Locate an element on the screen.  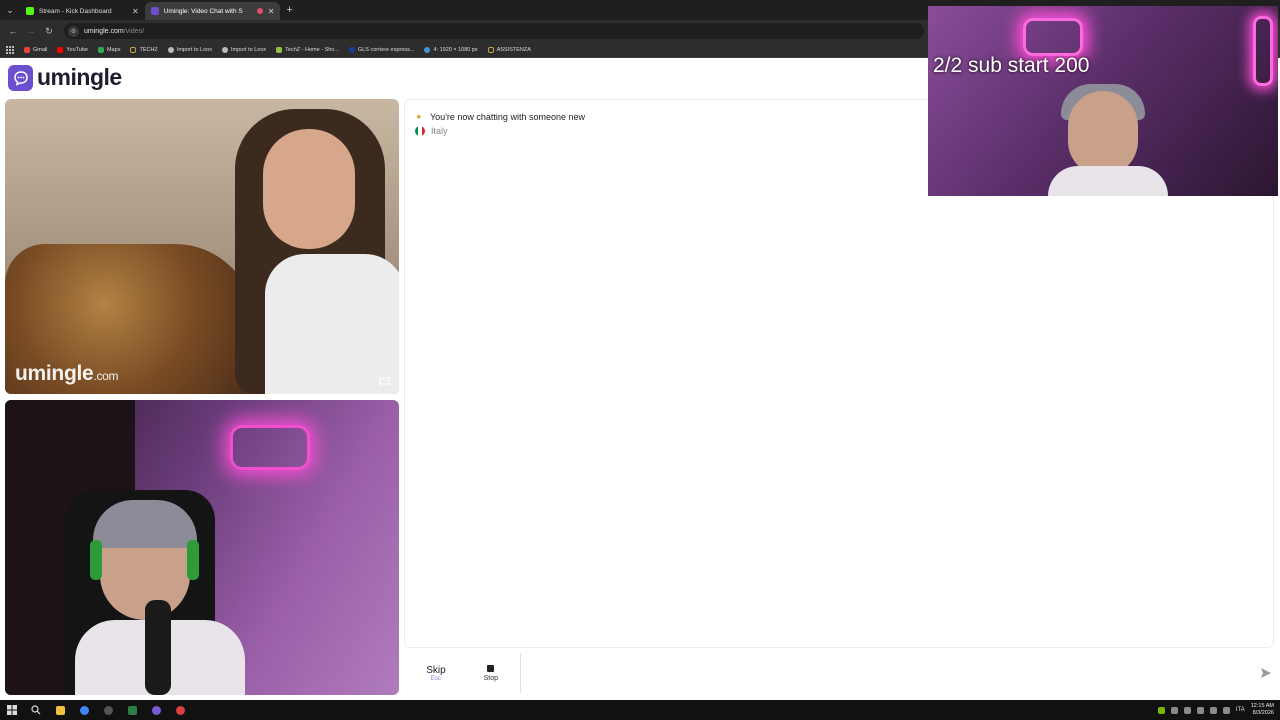
umingle-favicon-icon is located at coordinates (154, 11).